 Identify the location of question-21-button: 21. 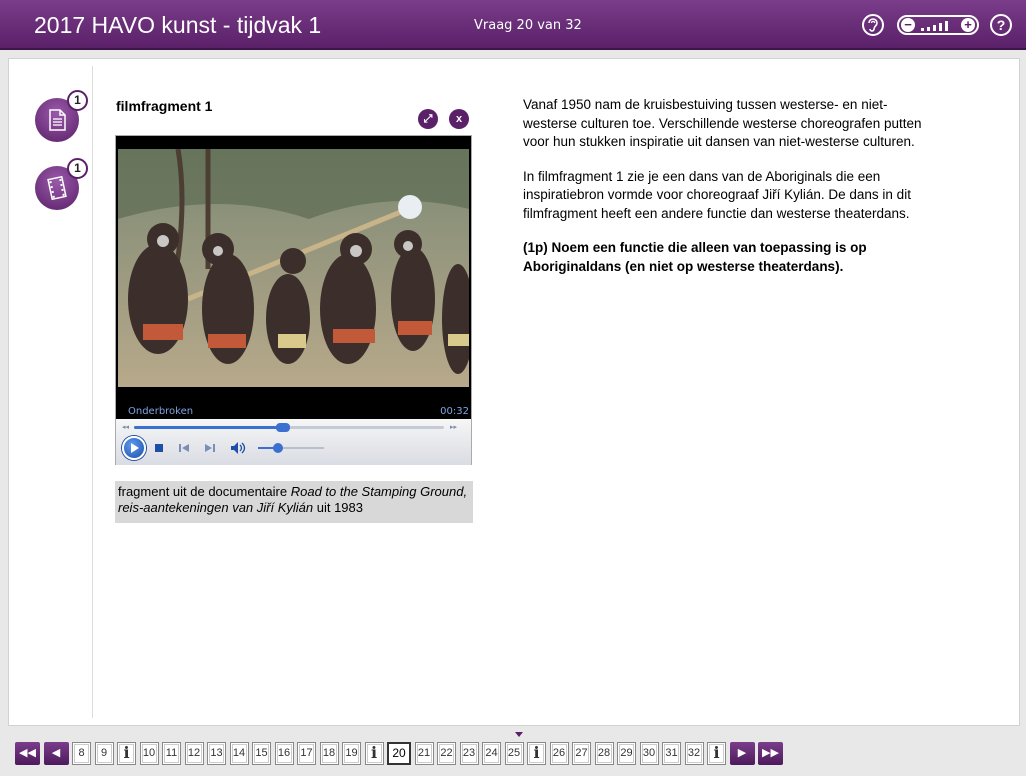
(424, 753).